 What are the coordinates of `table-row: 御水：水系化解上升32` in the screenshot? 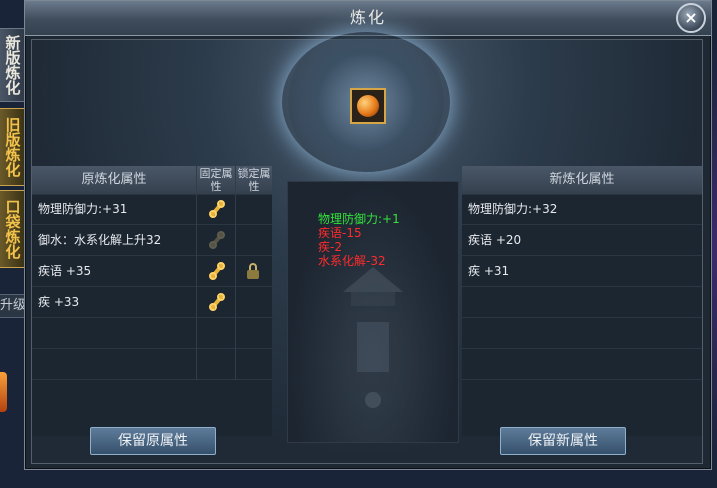 It's located at (152, 240).